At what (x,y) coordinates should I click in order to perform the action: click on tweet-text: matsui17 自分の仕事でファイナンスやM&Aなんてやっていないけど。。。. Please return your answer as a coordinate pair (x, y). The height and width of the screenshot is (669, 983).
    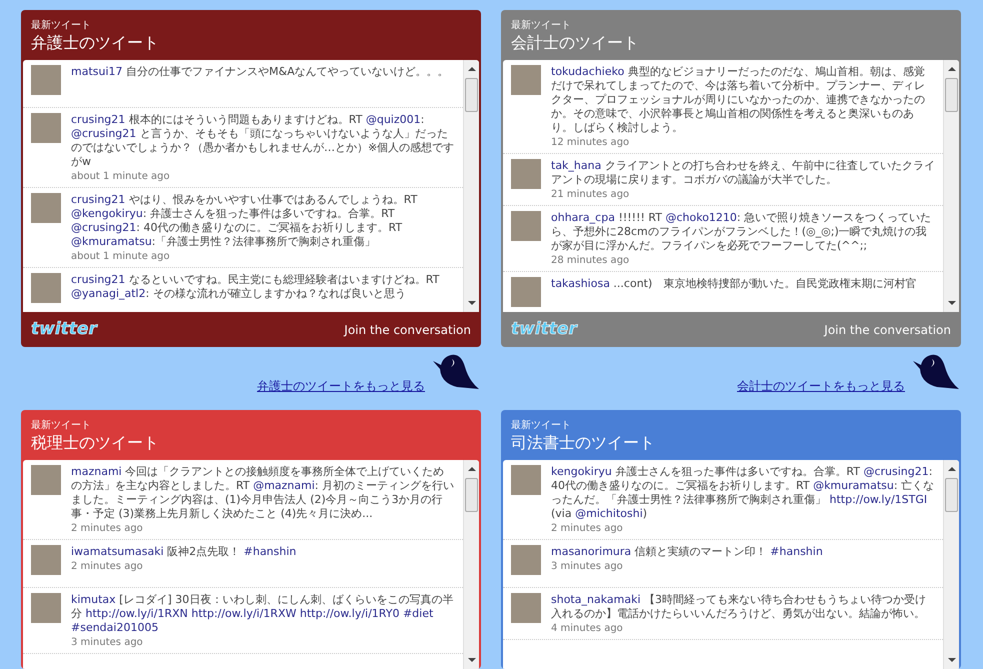
    Looking at the image, I should click on (260, 72).